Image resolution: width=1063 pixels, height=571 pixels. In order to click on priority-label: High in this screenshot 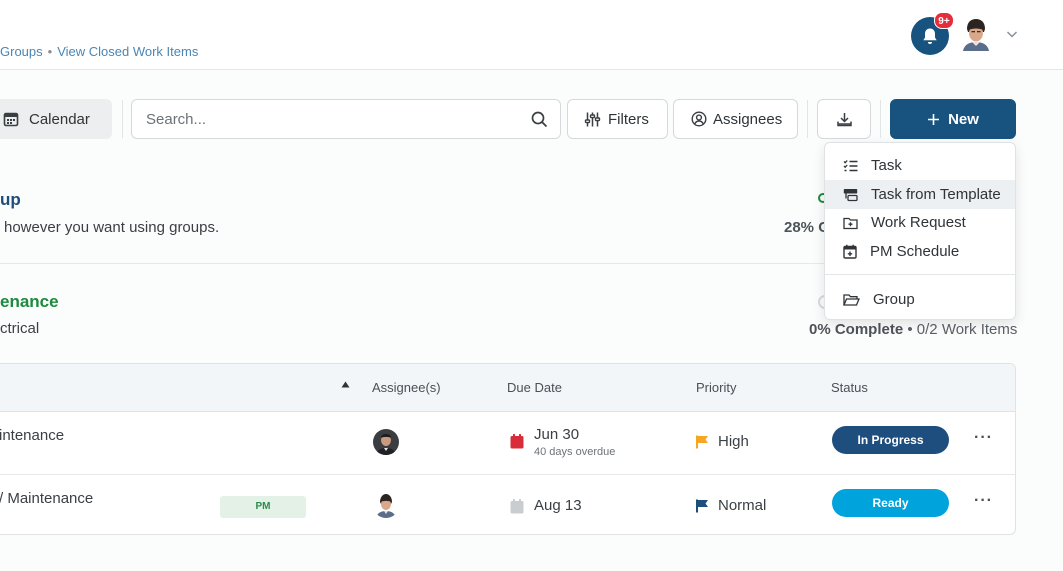, I will do `click(733, 441)`.